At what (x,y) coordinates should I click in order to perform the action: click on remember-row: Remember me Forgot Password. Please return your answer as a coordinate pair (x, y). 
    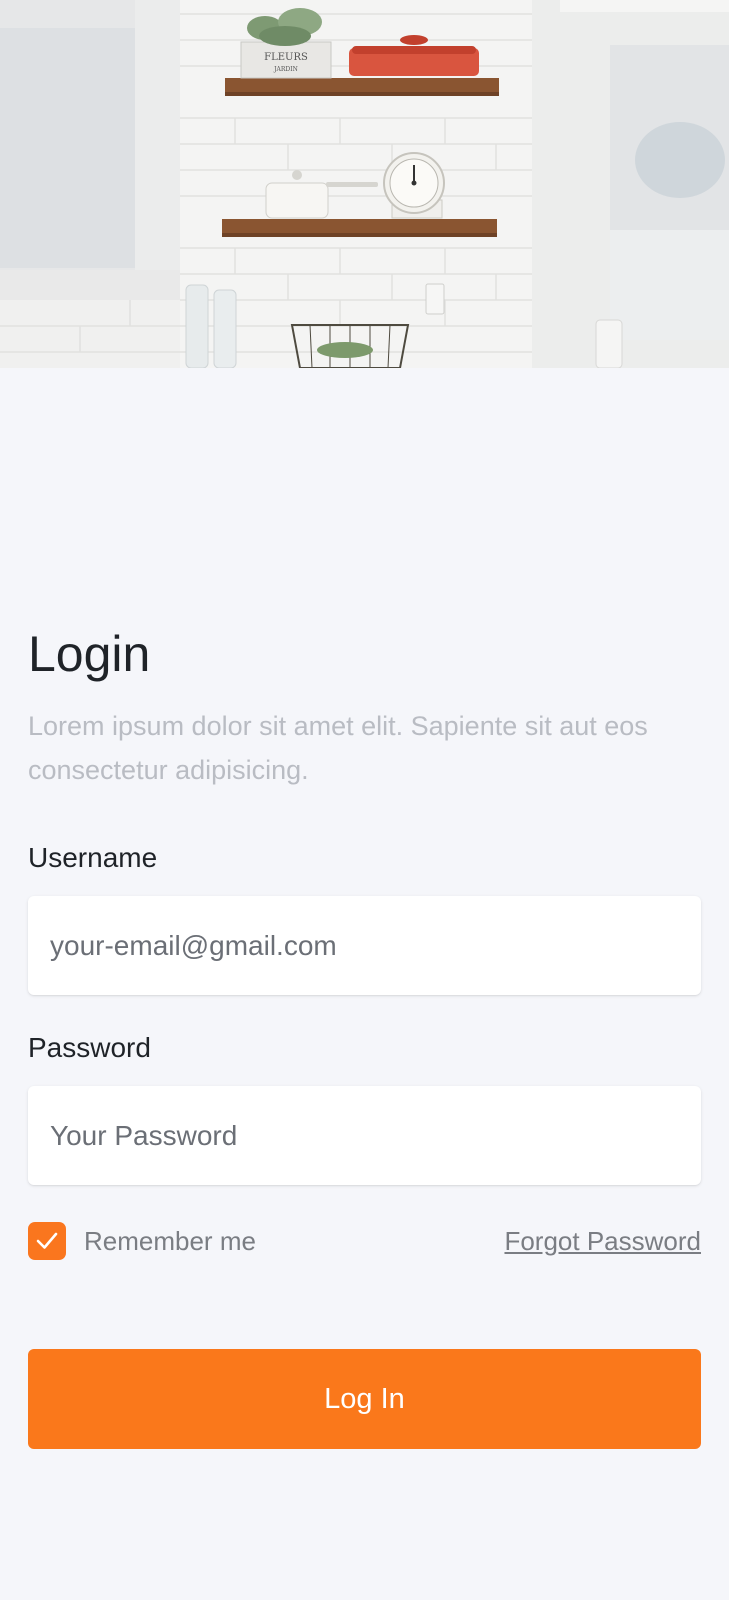
    Looking at the image, I should click on (364, 1241).